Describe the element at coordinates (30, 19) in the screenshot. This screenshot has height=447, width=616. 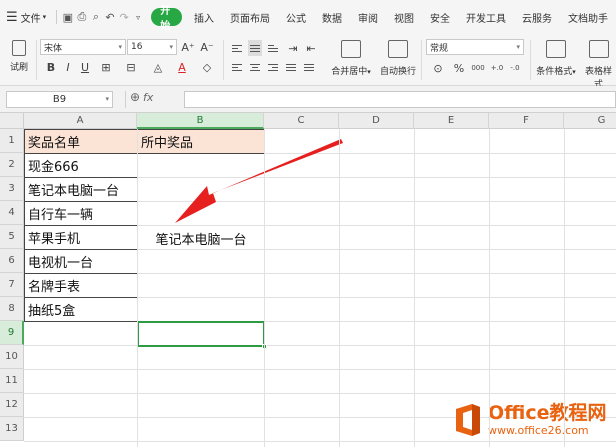
I see `file-menu-label: 文件` at that location.